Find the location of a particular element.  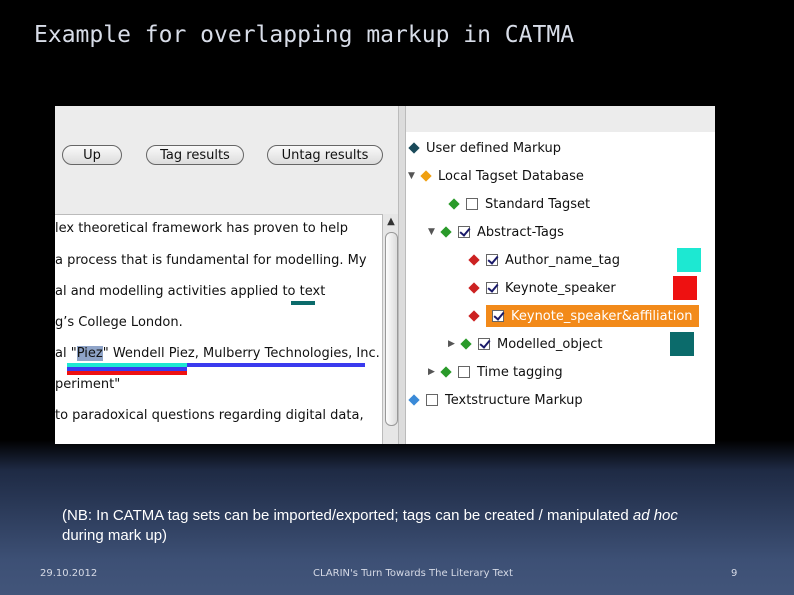

tree-node-keynote-affiliation: Keynote_speaker&affiliation is located at coordinates (583, 316).